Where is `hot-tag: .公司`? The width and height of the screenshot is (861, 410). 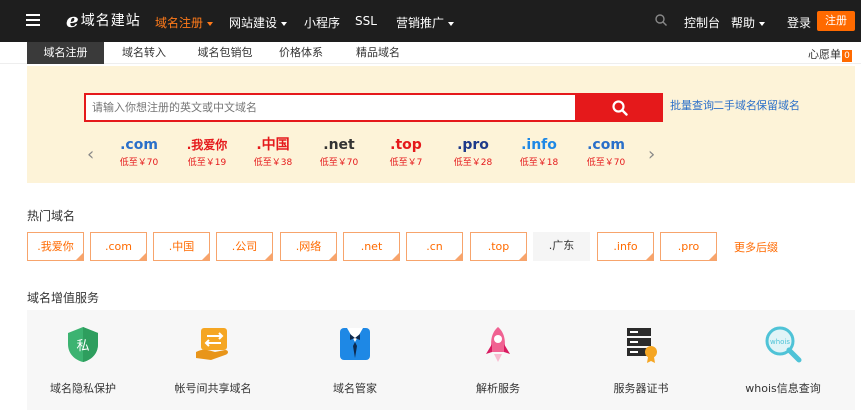 hot-tag: .公司 is located at coordinates (244, 246).